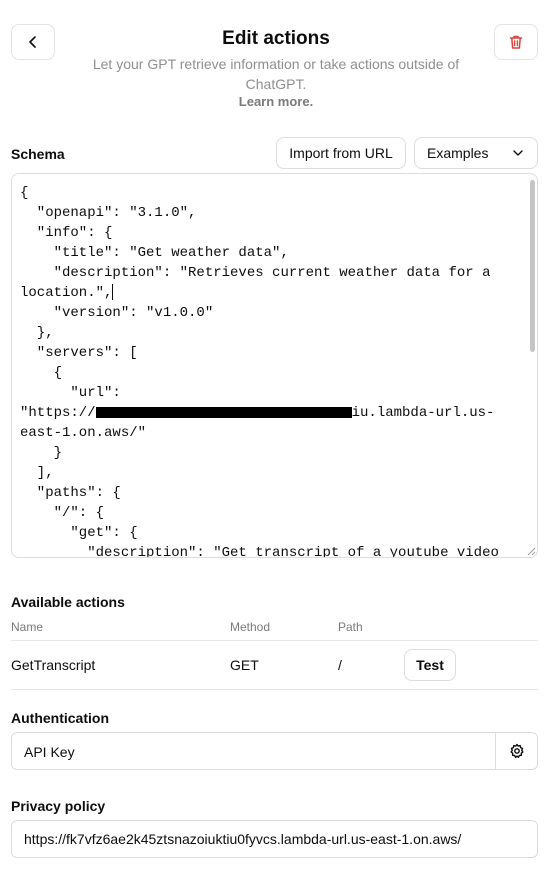 Image resolution: width=552 pixels, height=873 pixels. I want to click on schema-line: "/": {, so click(62, 513).